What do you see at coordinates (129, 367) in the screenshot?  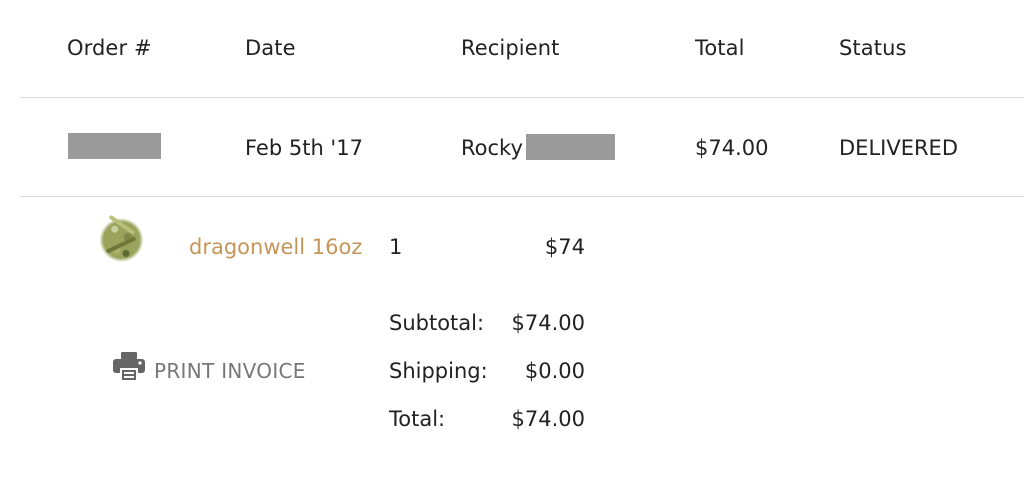 I see `printer-icon` at bounding box center [129, 367].